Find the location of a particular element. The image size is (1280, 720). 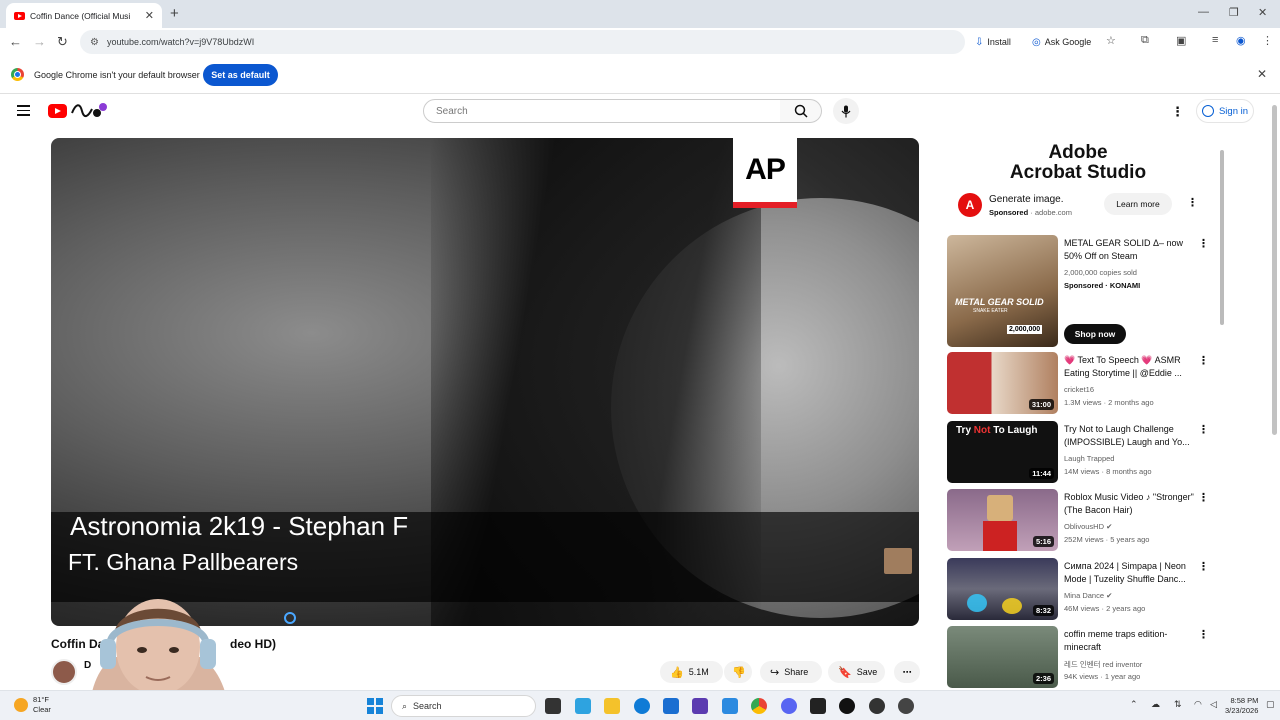

ask-google-button: ◎ Ask Google is located at coordinates (1061, 42).